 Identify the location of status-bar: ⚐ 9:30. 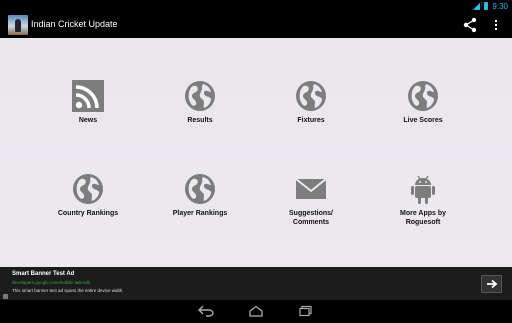
(256, 6).